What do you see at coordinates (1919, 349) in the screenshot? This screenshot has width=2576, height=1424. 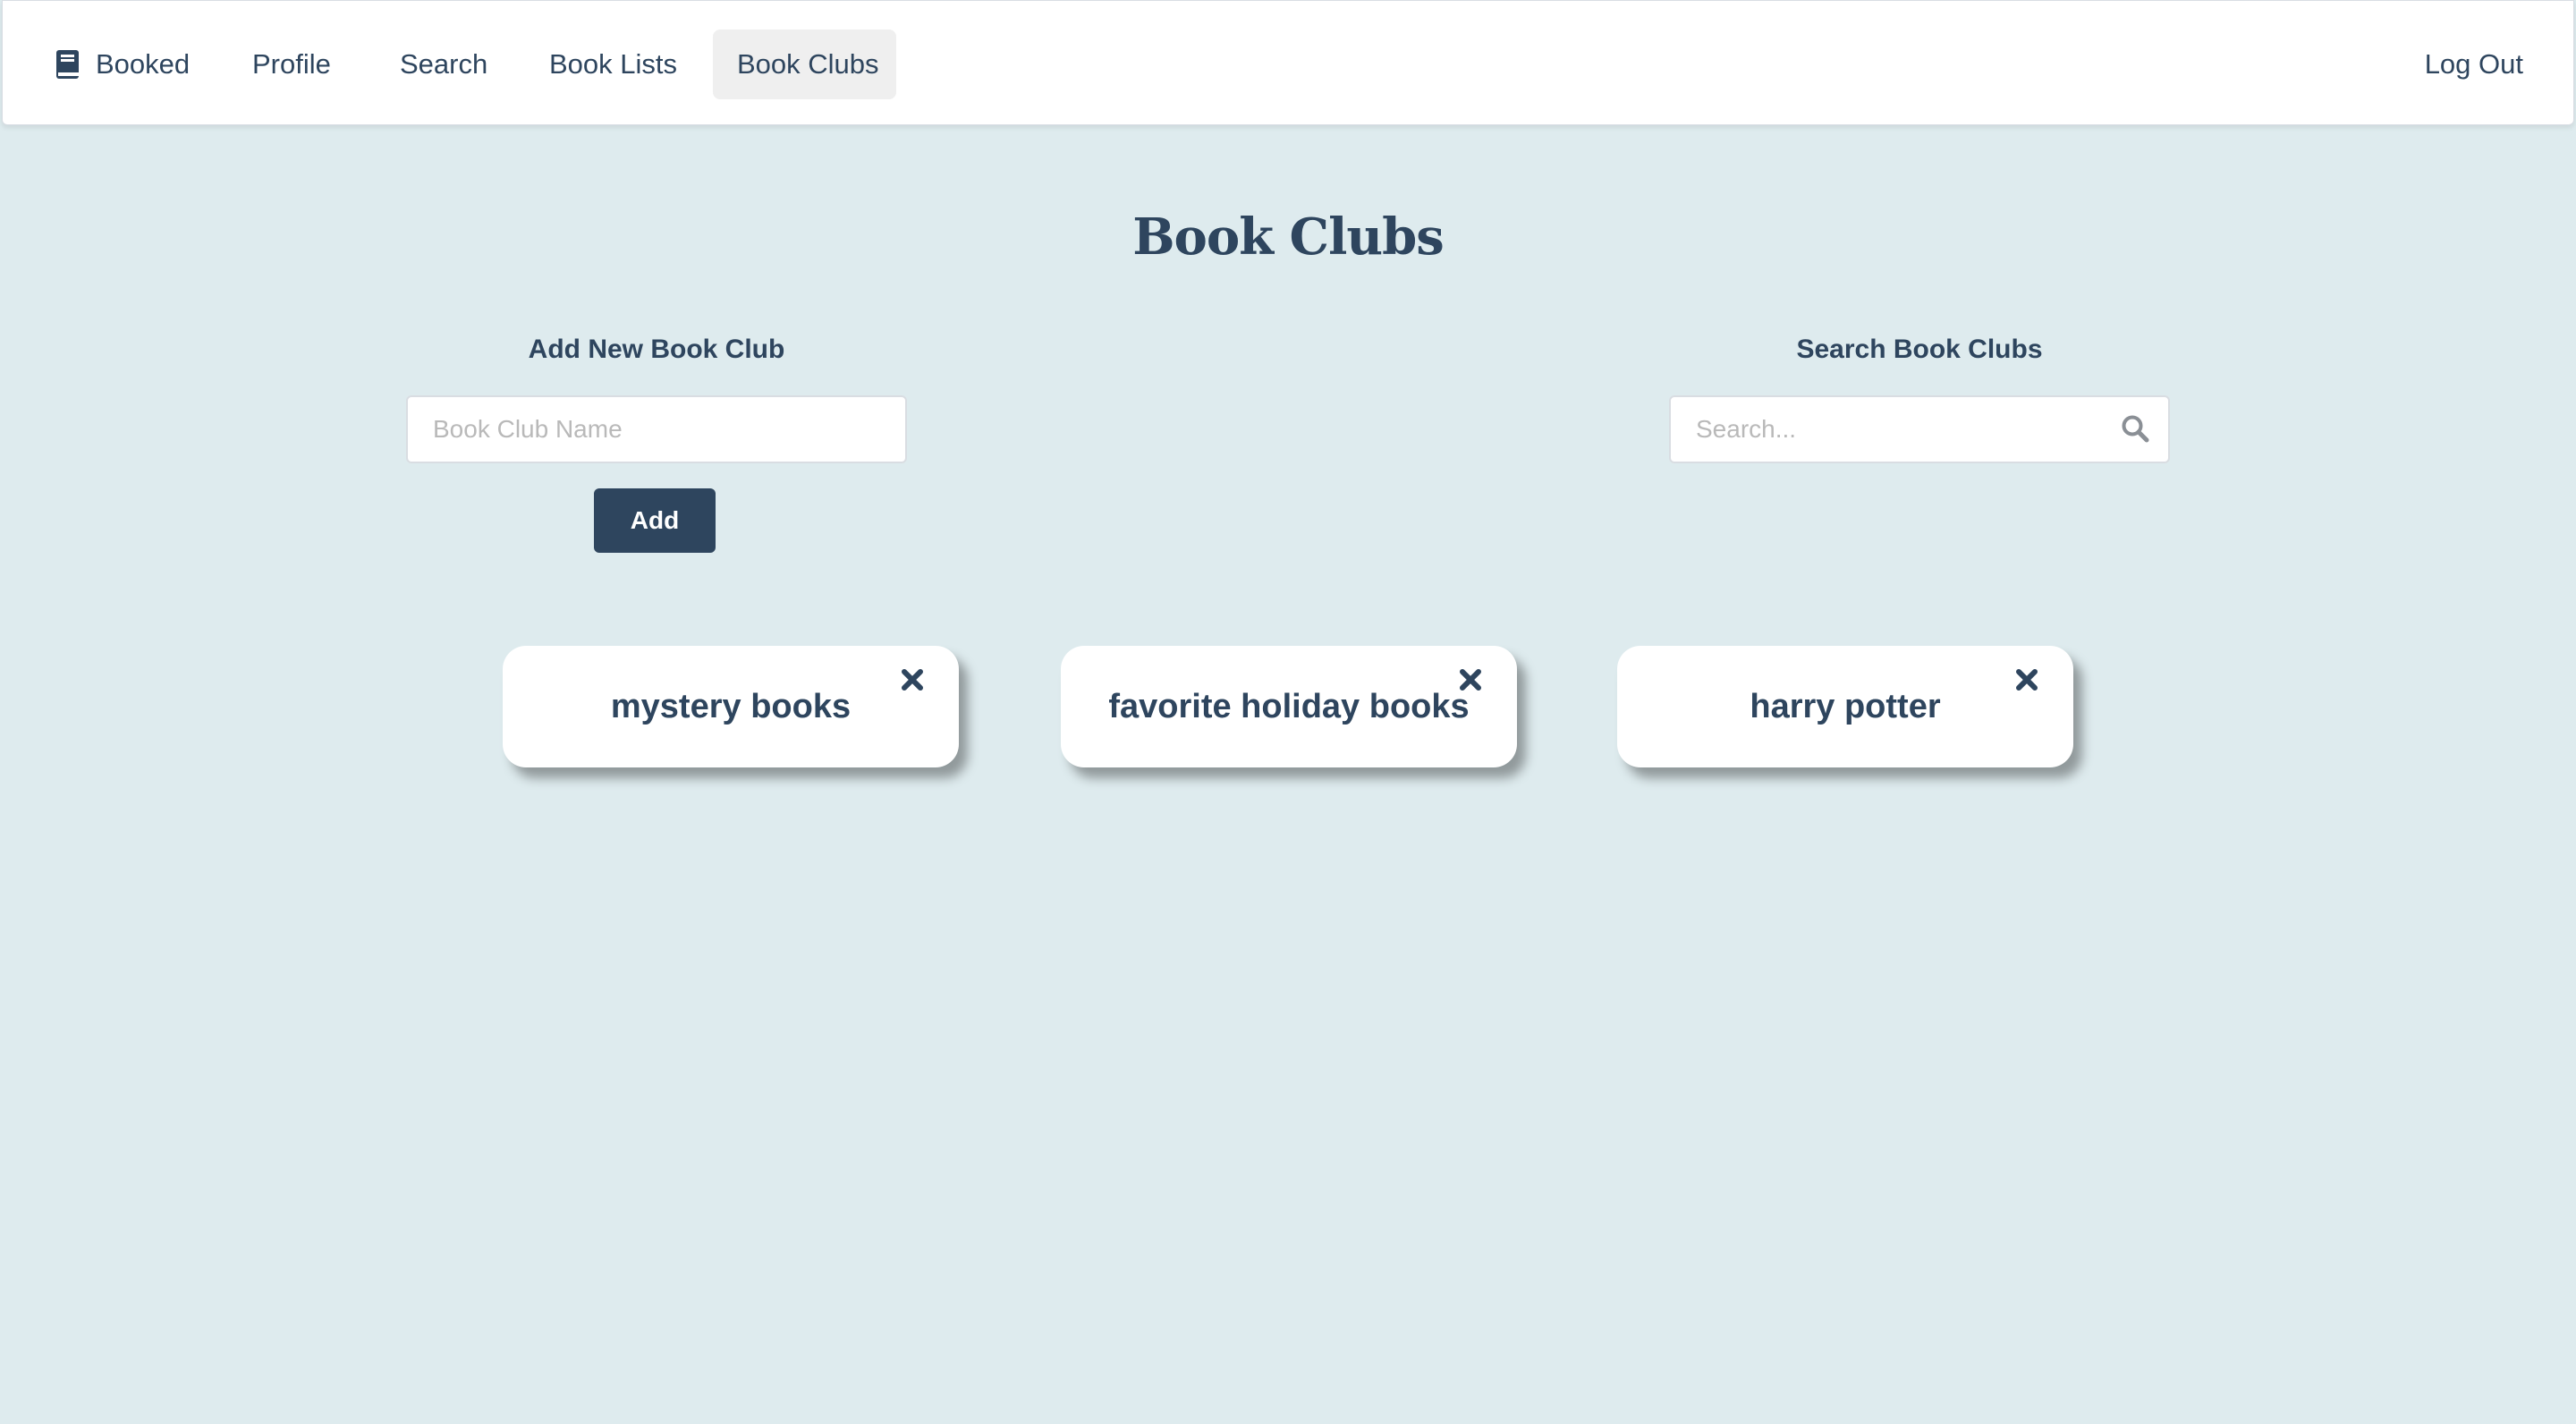 I see `search-clubs-label: Search Book Clubs` at bounding box center [1919, 349].